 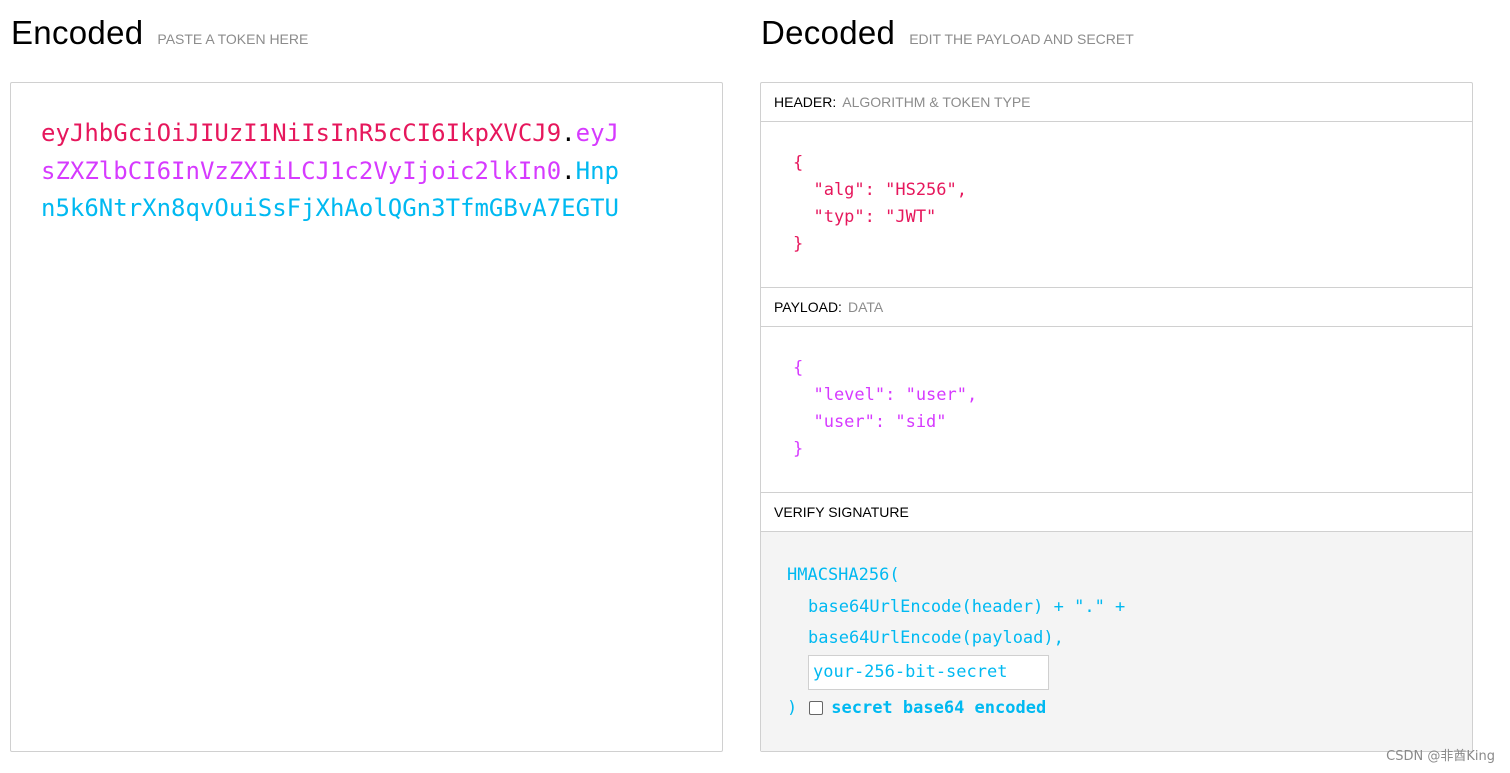 What do you see at coordinates (880, 190) in the screenshot?
I see `json-line: "alg": "HS256",` at bounding box center [880, 190].